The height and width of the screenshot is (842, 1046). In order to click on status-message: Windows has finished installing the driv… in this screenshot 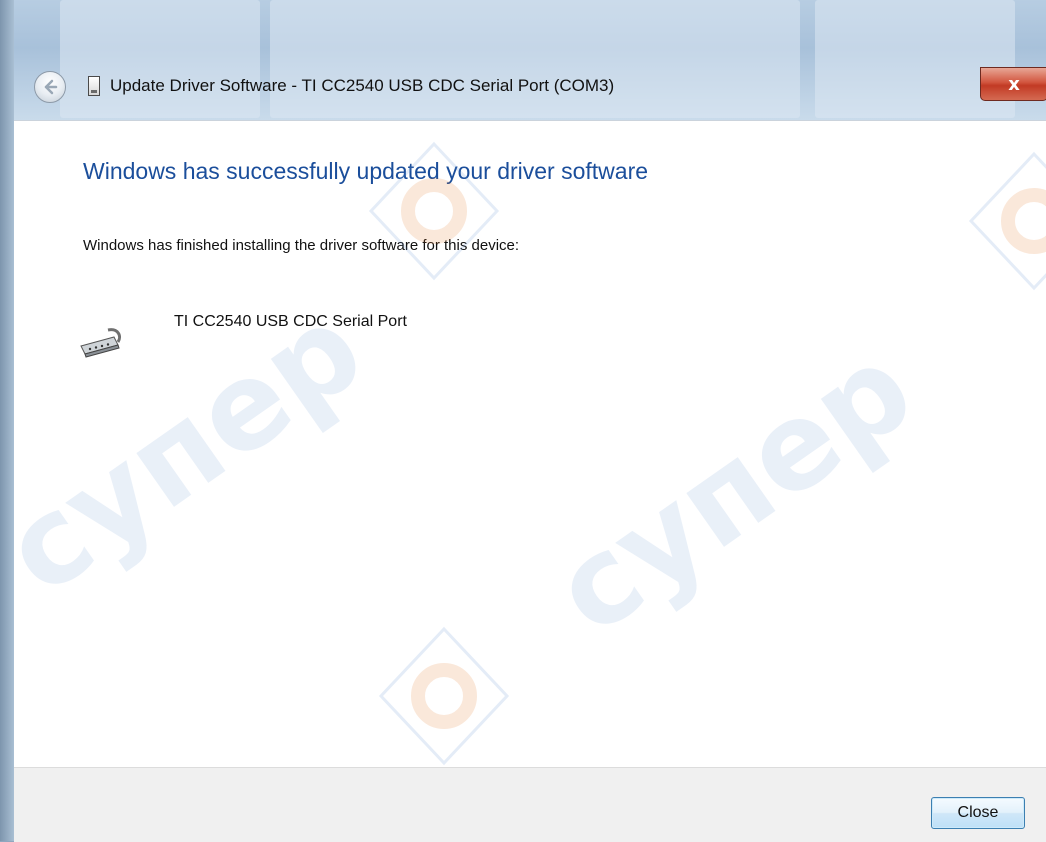, I will do `click(301, 245)`.